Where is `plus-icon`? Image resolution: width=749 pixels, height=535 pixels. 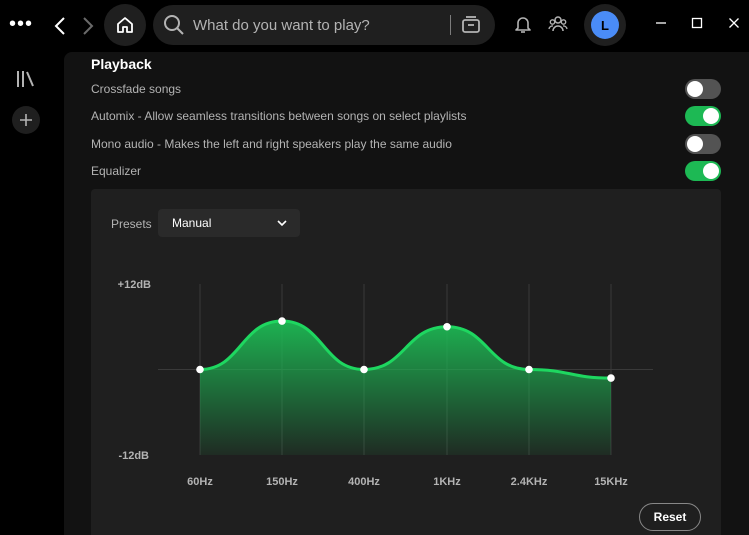 plus-icon is located at coordinates (26, 120).